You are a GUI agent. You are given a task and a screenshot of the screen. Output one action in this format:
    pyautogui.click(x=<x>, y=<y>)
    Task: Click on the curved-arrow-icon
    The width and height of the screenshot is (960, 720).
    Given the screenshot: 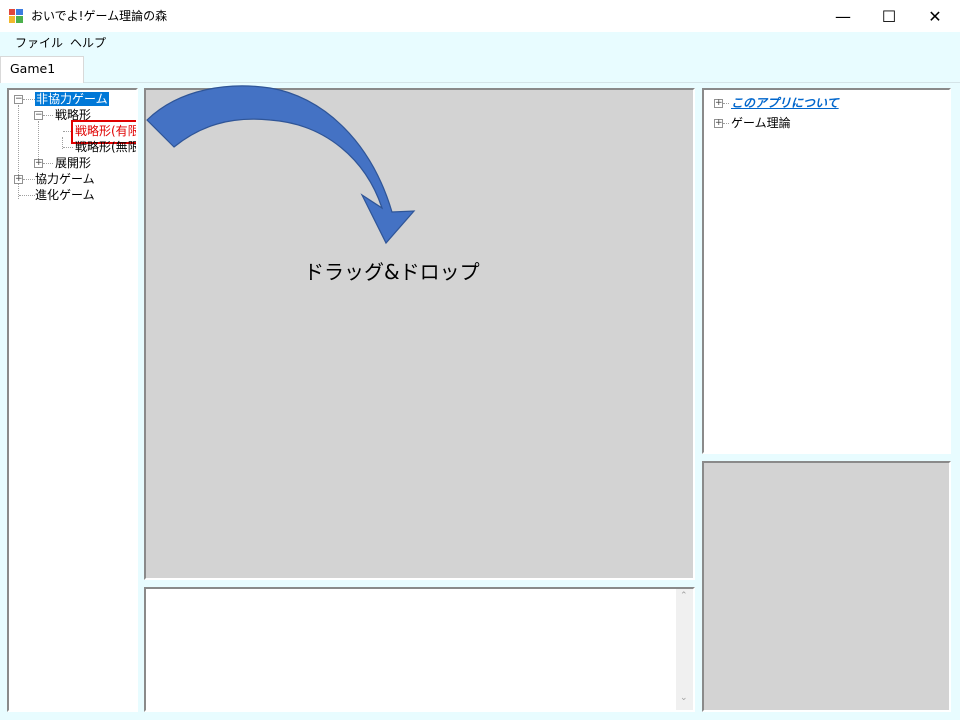 What is the action you would take?
    pyautogui.click(x=281, y=165)
    